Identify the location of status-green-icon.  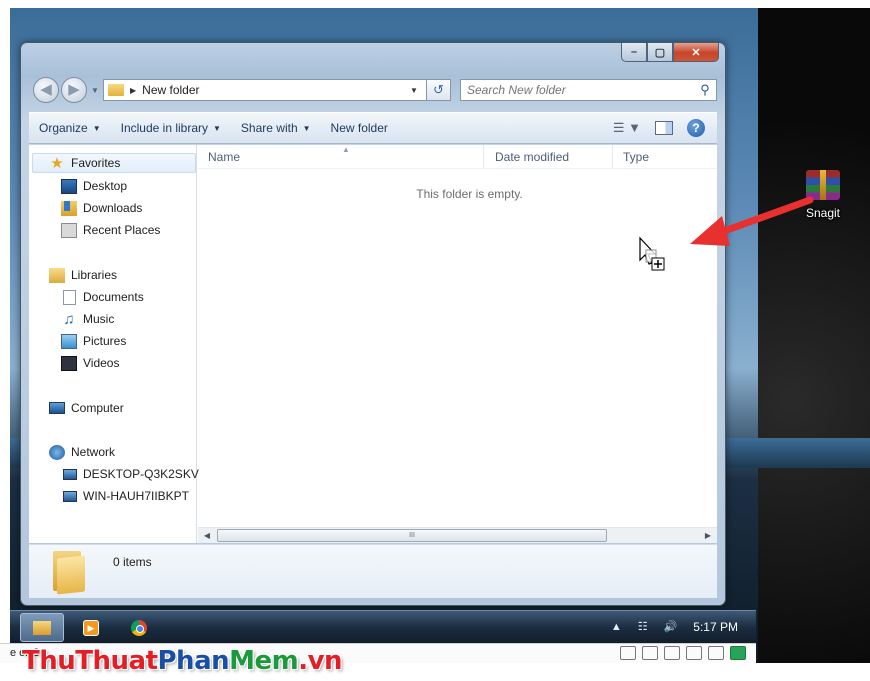
(738, 653).